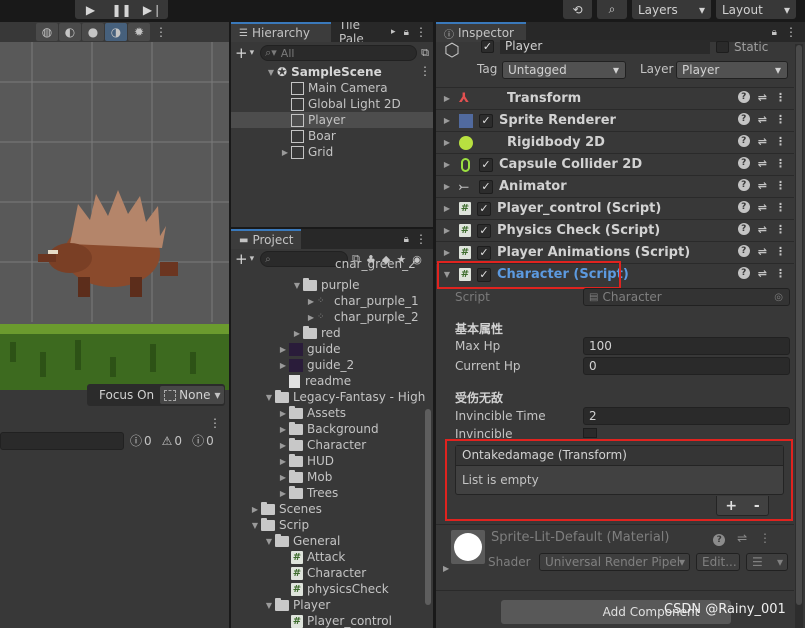 The image size is (805, 628). I want to click on project-folder: ▶ Scenes, so click(285, 509).